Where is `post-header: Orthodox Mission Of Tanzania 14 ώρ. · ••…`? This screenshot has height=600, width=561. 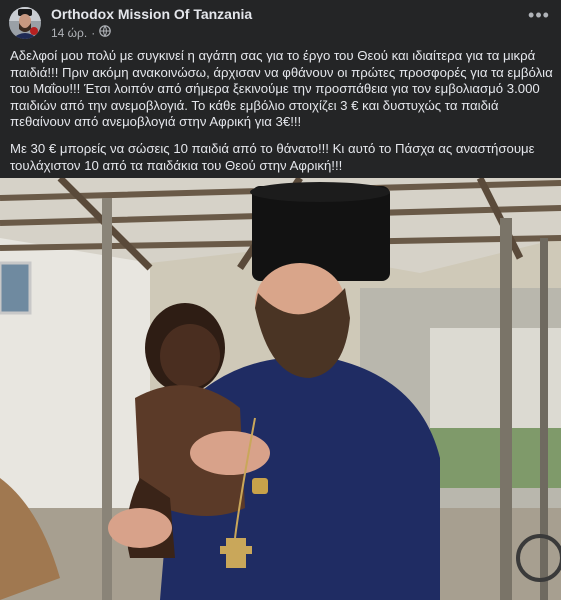 post-header: Orthodox Mission Of Tanzania 14 ώρ. · ••… is located at coordinates (280, 22).